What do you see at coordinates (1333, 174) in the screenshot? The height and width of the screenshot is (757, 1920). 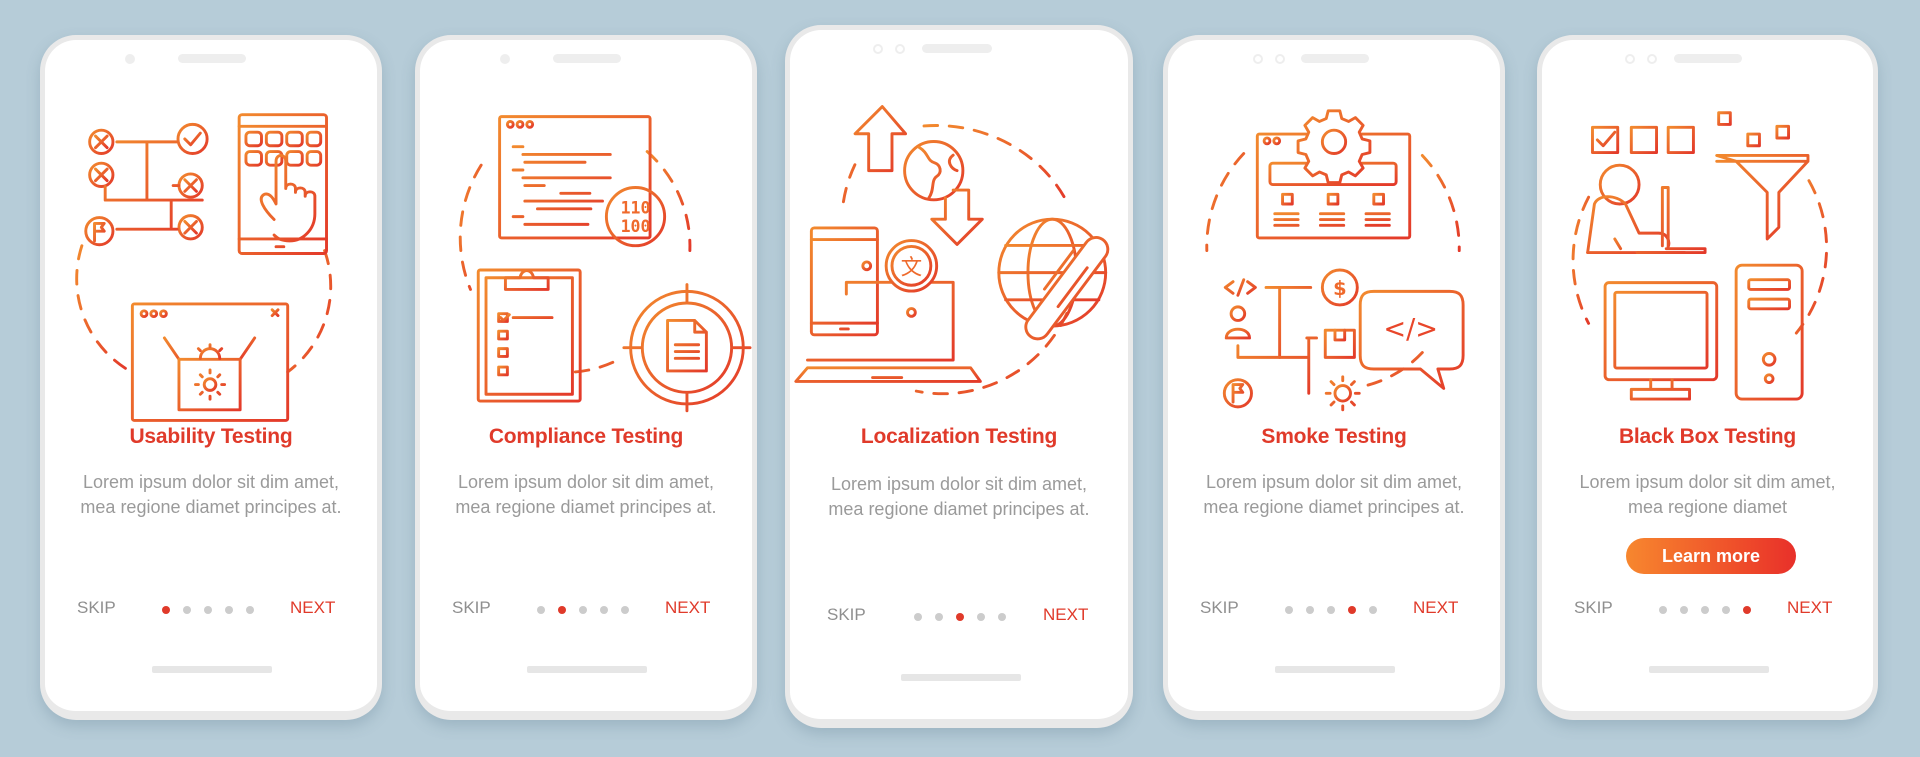 I see `website-settings-icon` at bounding box center [1333, 174].